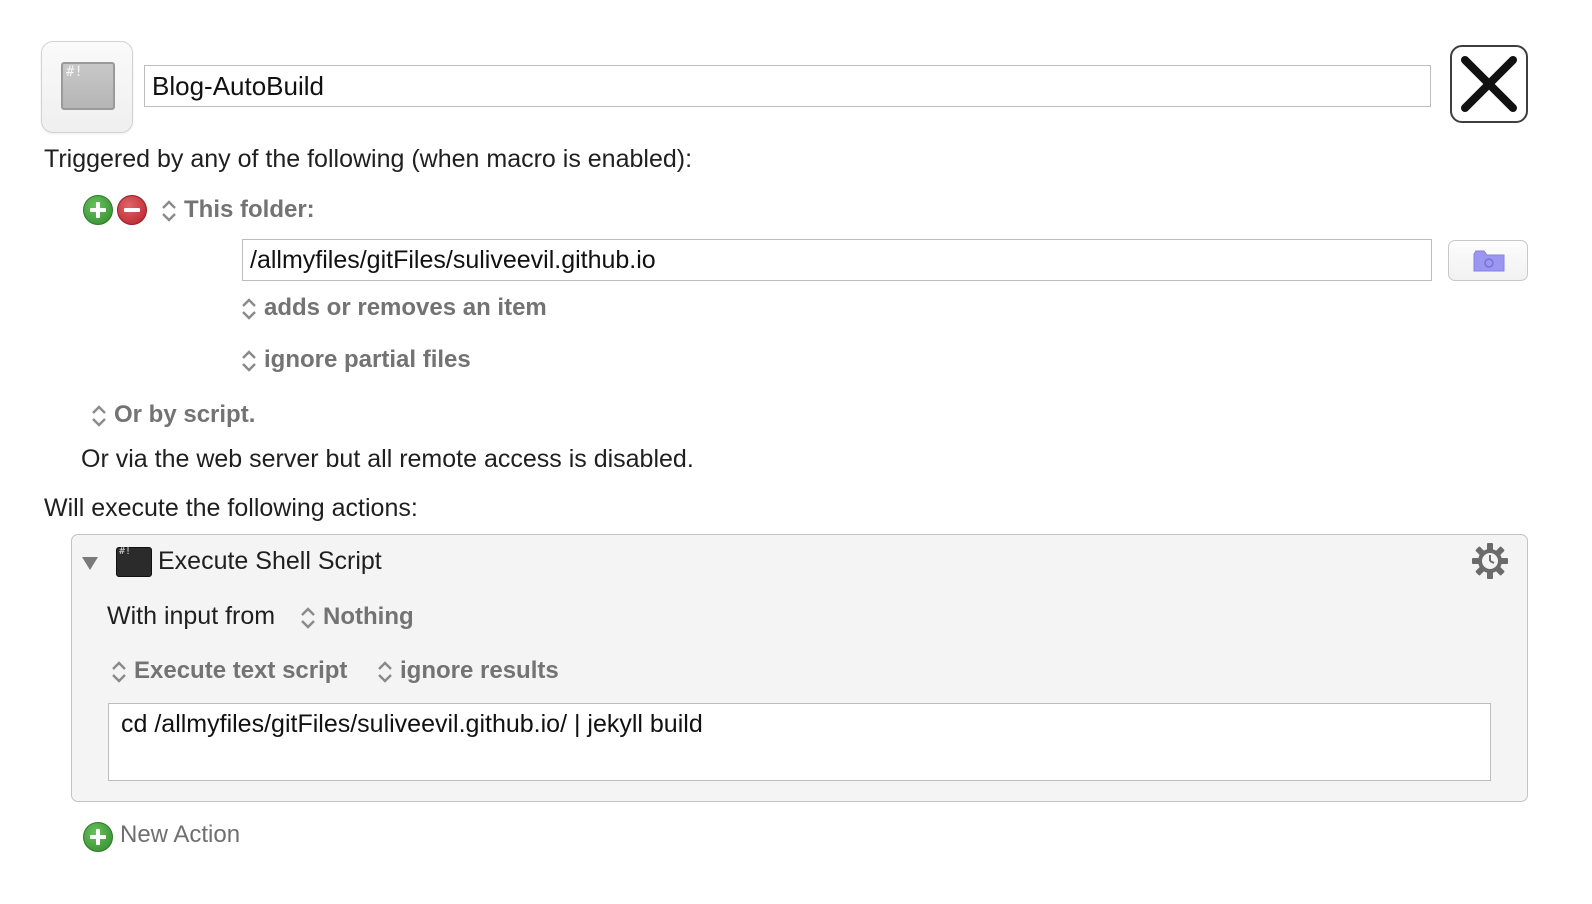  What do you see at coordinates (98, 837) in the screenshot?
I see `new-action-add-icon` at bounding box center [98, 837].